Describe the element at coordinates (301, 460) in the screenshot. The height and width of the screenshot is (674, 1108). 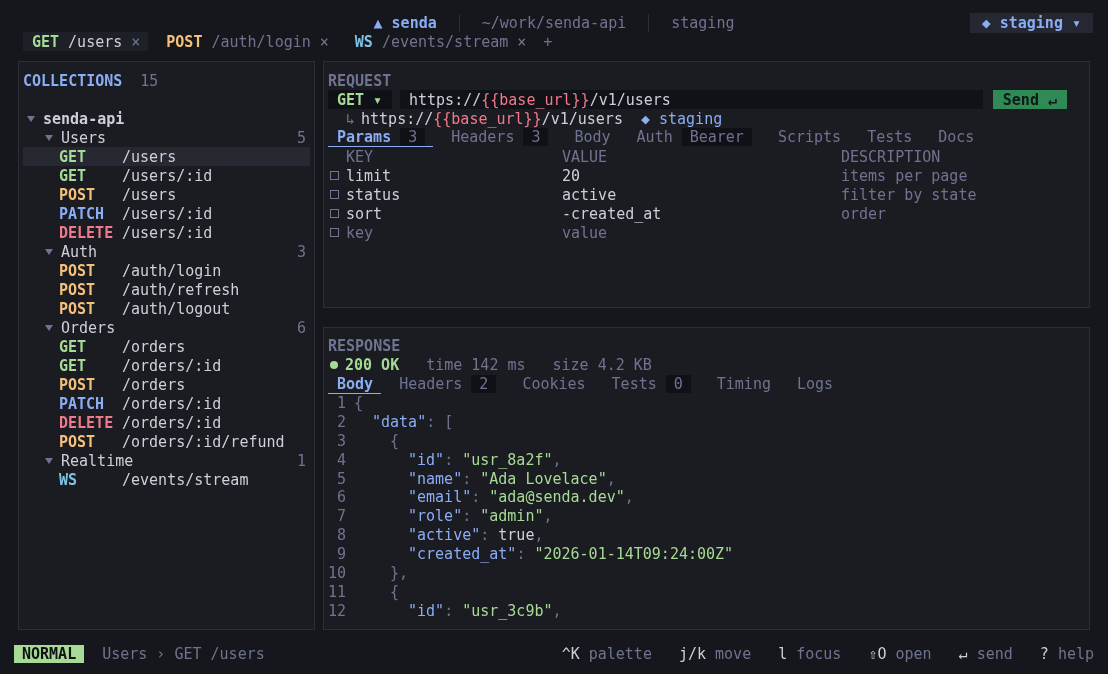
I see `item-count: 1` at that location.